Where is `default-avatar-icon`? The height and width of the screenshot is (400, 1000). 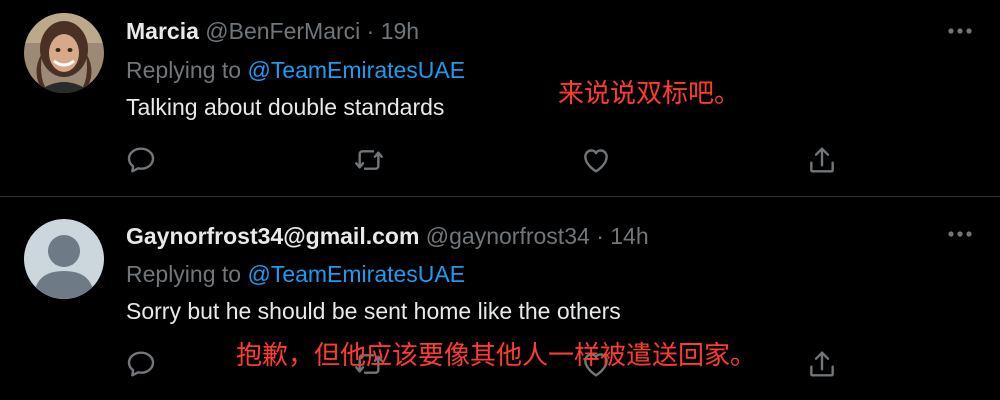 default-avatar-icon is located at coordinates (64, 259).